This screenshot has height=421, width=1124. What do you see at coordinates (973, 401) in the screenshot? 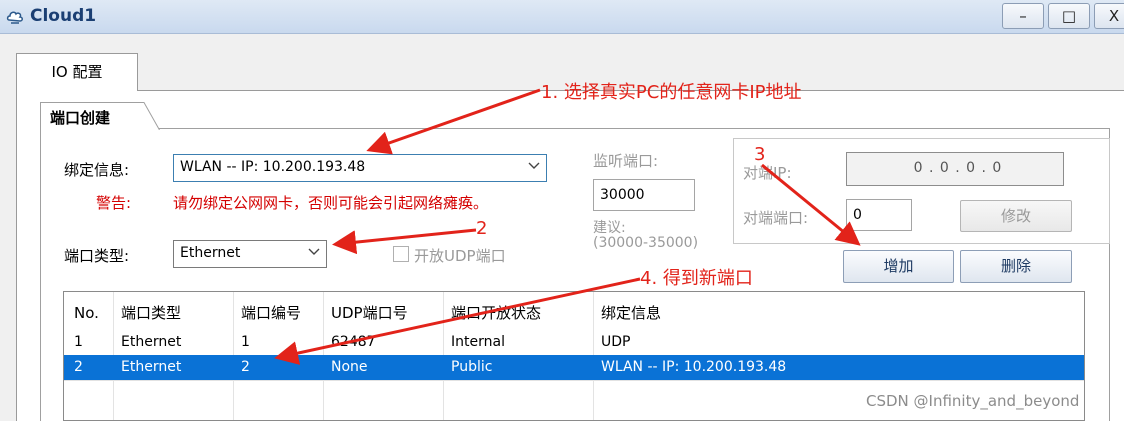
I see `watermark: CSDN @Infinity_and_beyond` at bounding box center [973, 401].